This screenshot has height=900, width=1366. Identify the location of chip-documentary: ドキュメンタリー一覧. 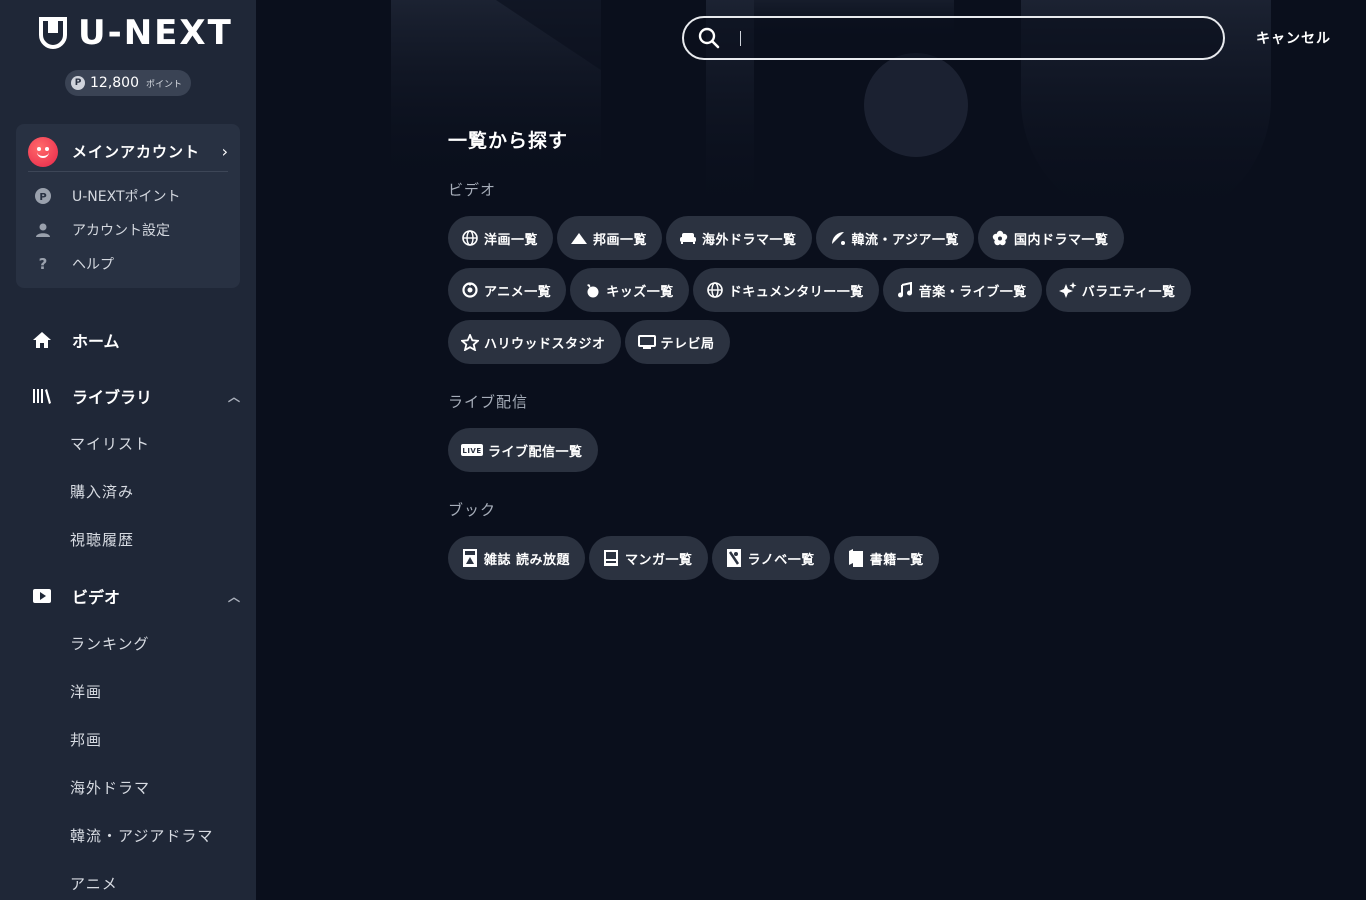
(785, 290).